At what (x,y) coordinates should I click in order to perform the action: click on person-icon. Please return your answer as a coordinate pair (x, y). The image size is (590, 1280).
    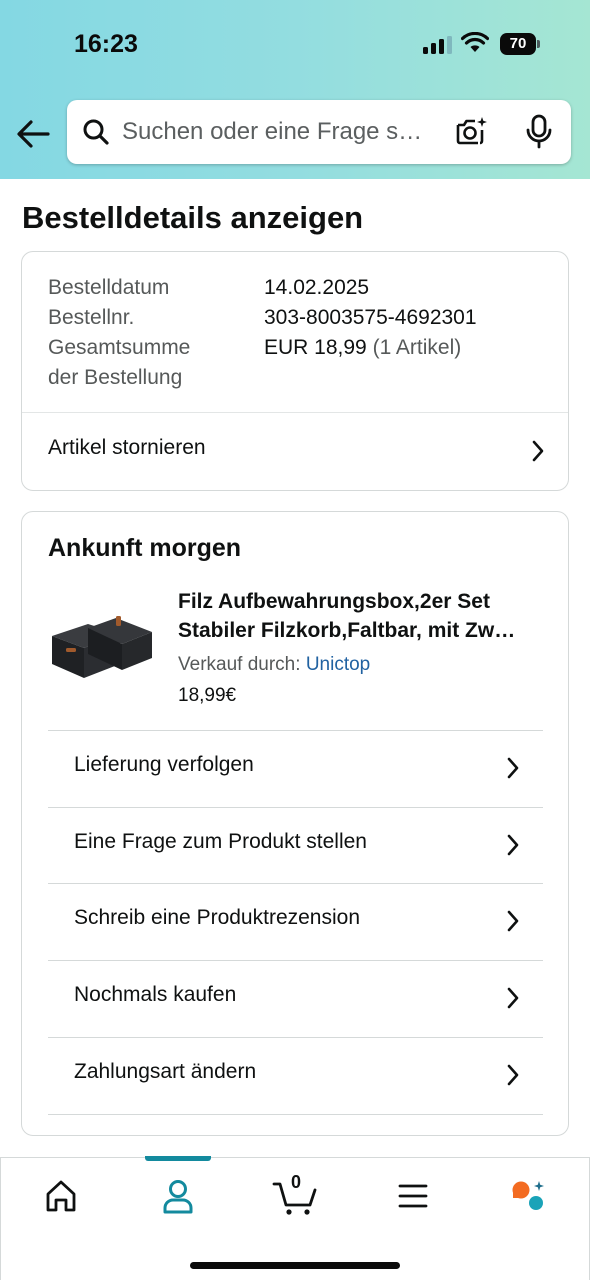
    Looking at the image, I should click on (178, 1197).